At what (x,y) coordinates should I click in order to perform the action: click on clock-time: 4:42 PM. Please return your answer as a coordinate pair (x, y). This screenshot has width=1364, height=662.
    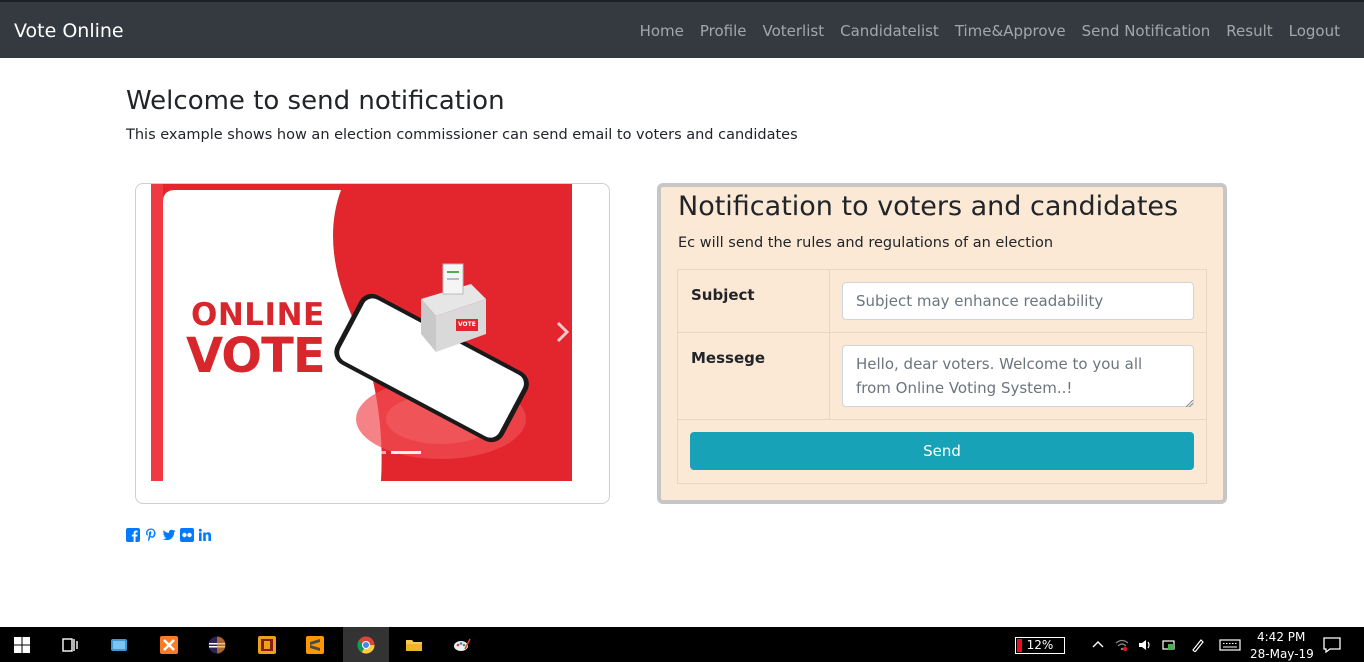
    Looking at the image, I should click on (1281, 637).